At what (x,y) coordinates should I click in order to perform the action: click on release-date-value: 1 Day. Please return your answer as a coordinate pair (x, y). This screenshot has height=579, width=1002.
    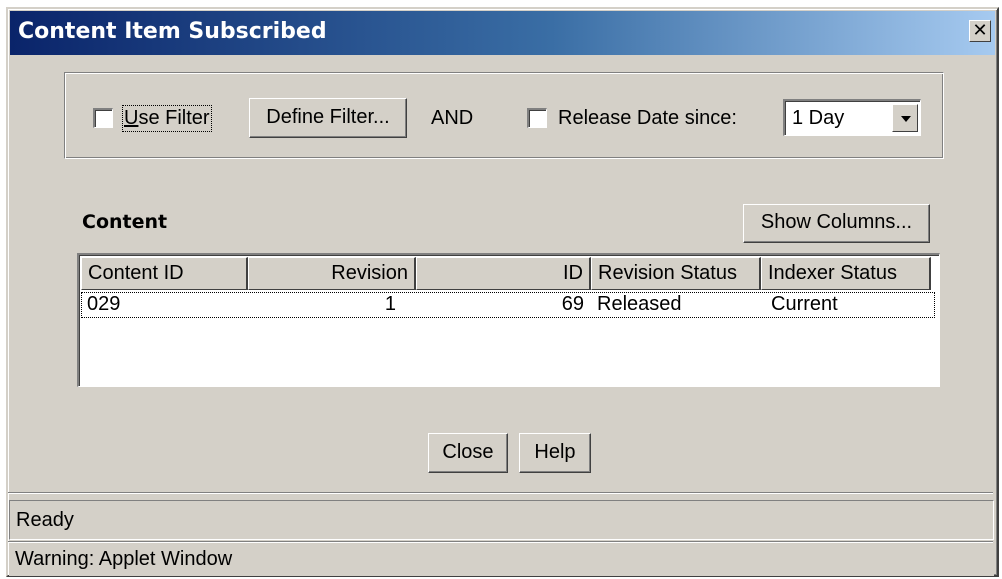
    Looking at the image, I should click on (818, 118).